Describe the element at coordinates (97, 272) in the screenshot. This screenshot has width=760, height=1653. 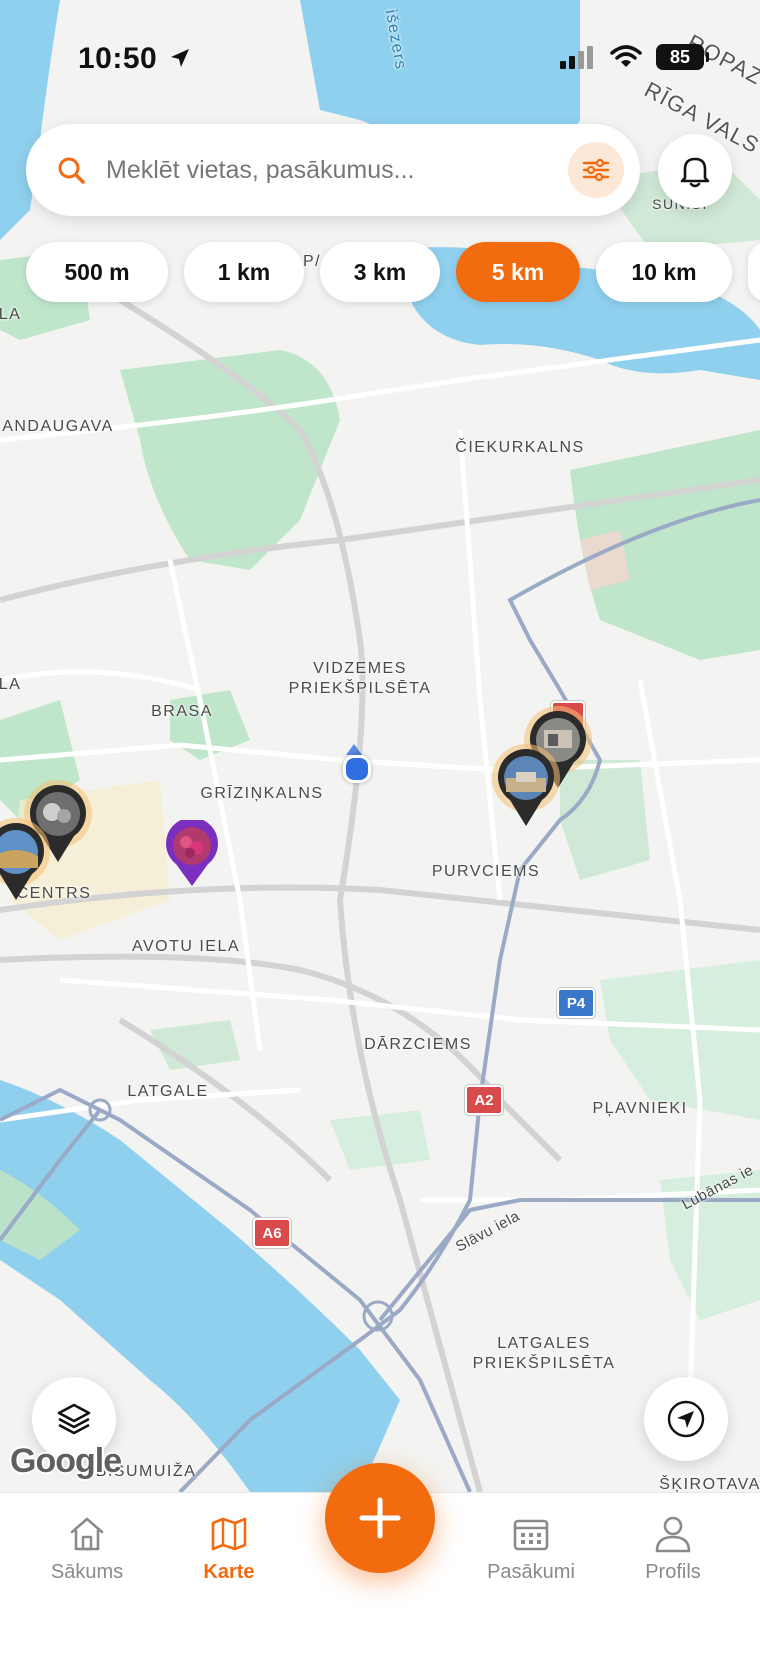
I see `radius-chip-500m: 500 m` at that location.